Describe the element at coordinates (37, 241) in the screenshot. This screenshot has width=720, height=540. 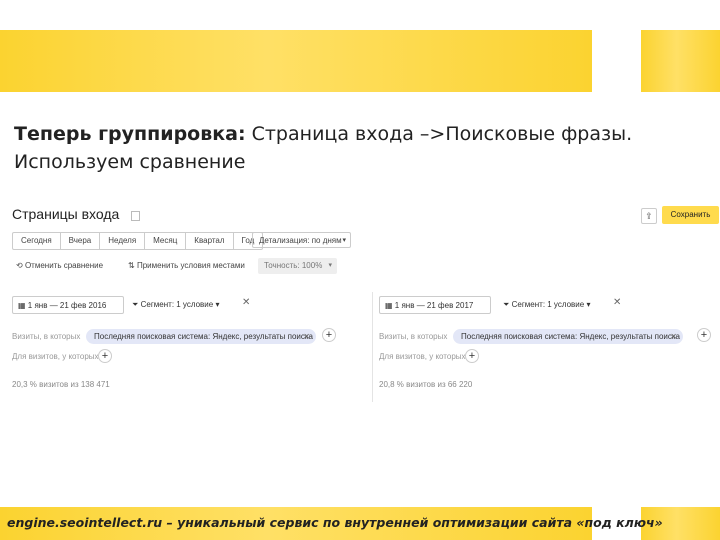
I see `period-today: Сегодня` at that location.